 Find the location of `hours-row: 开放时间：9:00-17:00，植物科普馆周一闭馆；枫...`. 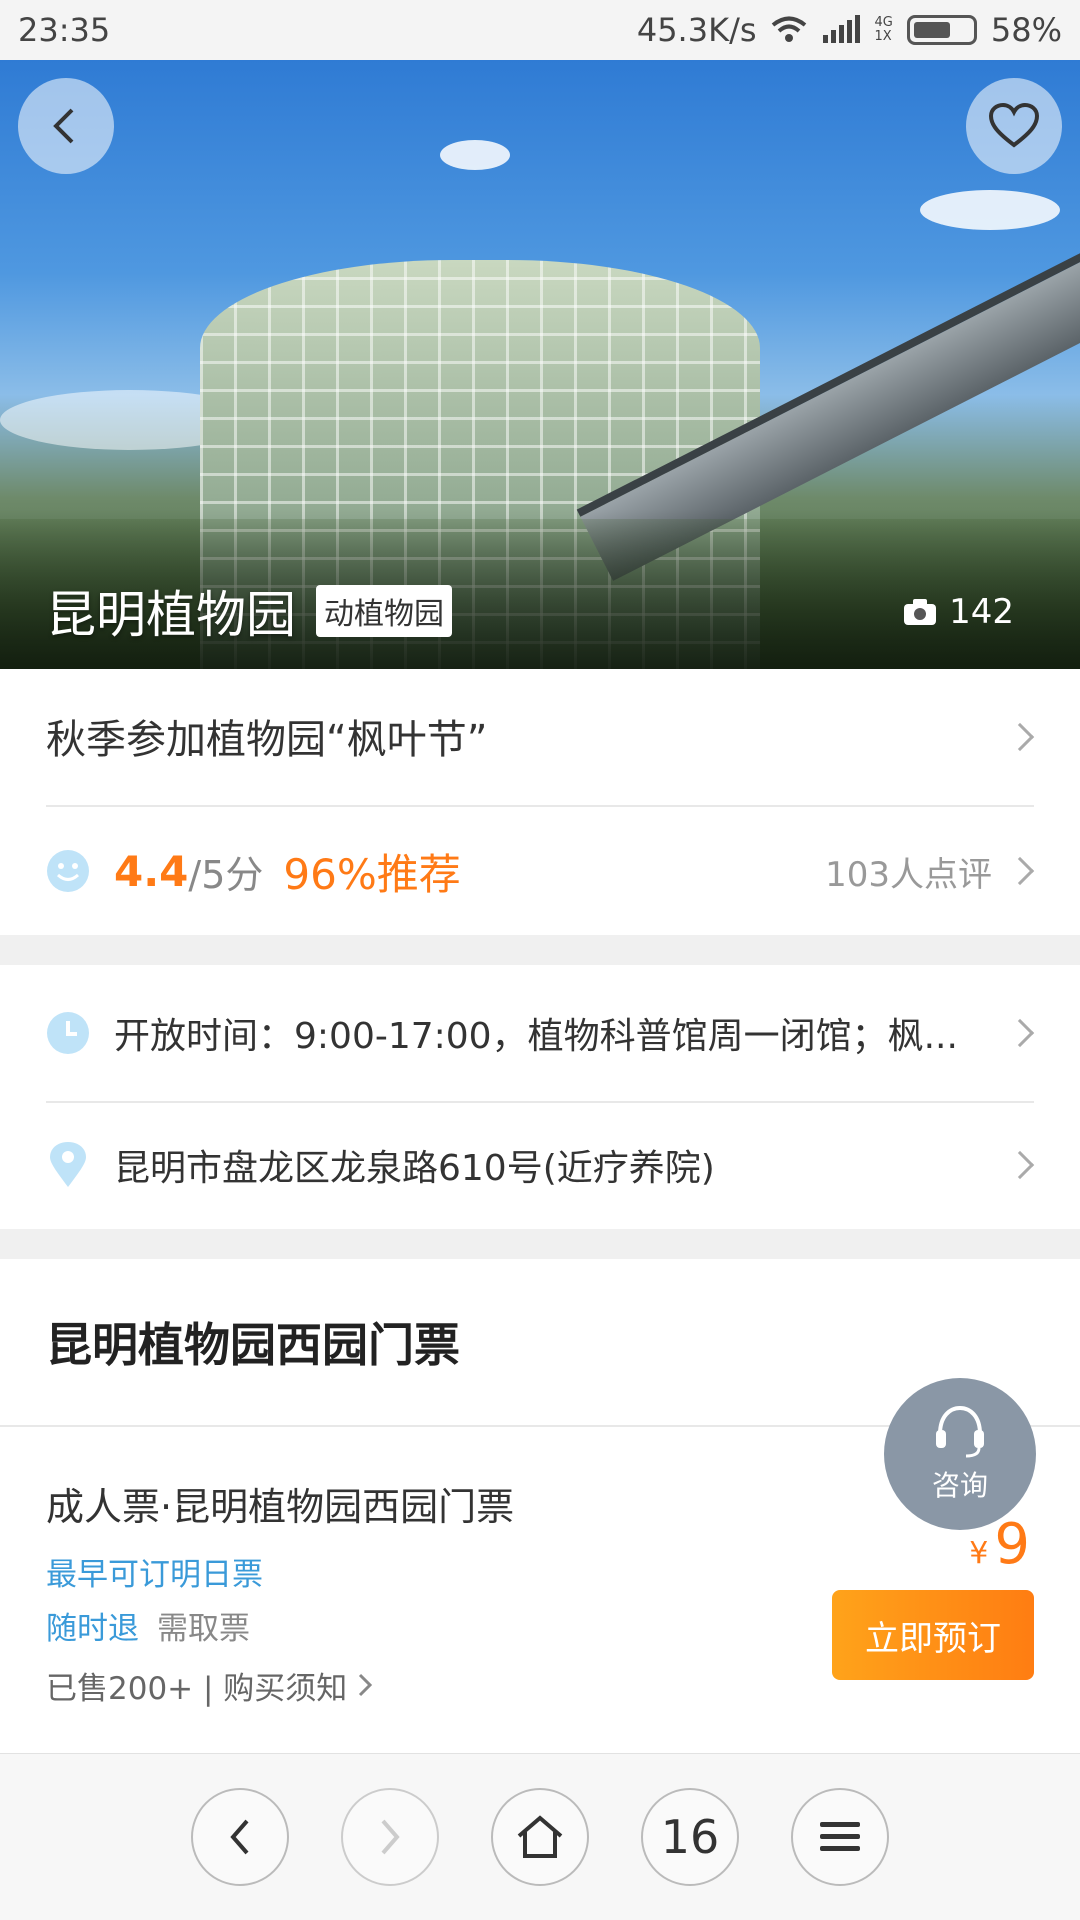

hours-row: 开放时间：9:00-17:00，植物科普馆周一闭馆；枫... is located at coordinates (540, 1033).